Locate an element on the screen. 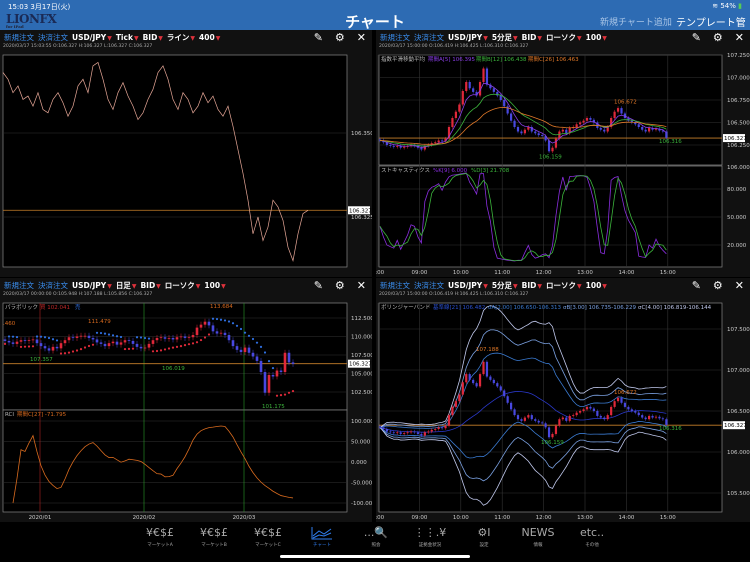 The height and width of the screenshot is (562, 750). low-annotation: 106.159 is located at coordinates (550, 158).